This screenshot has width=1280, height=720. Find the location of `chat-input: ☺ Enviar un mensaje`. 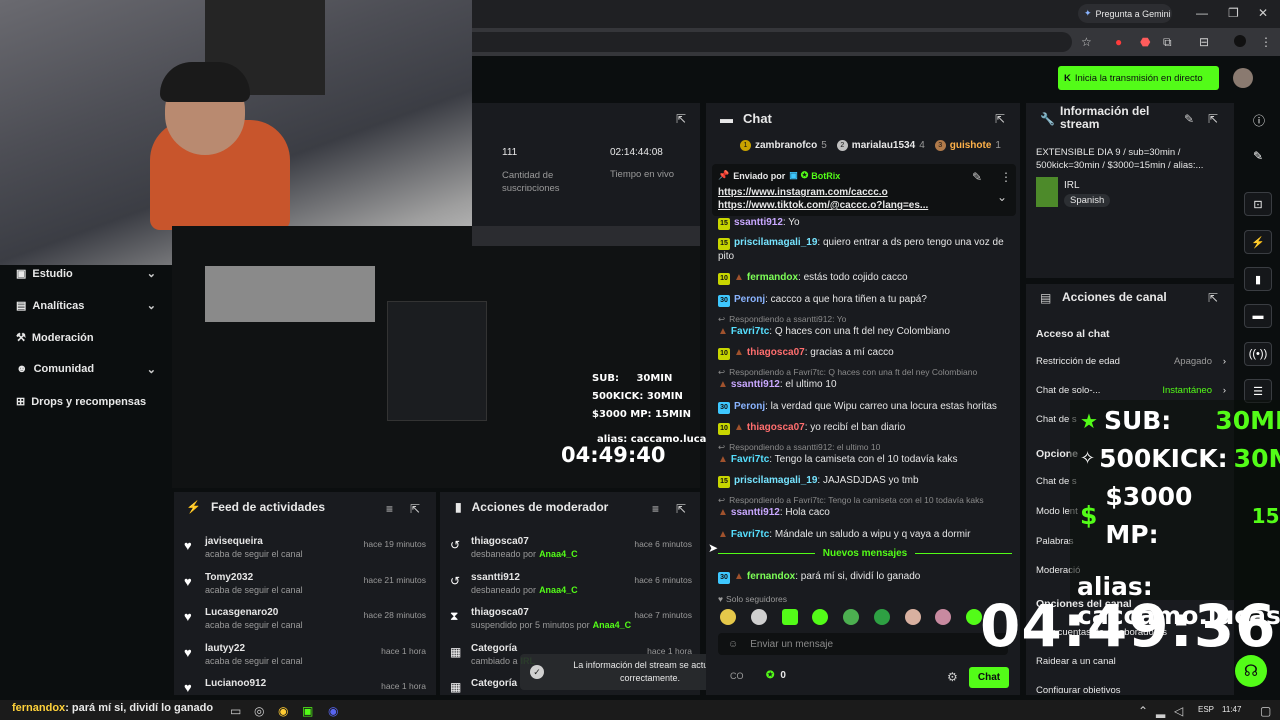

chat-input: ☺ Enviar un mensaje is located at coordinates (863, 644).